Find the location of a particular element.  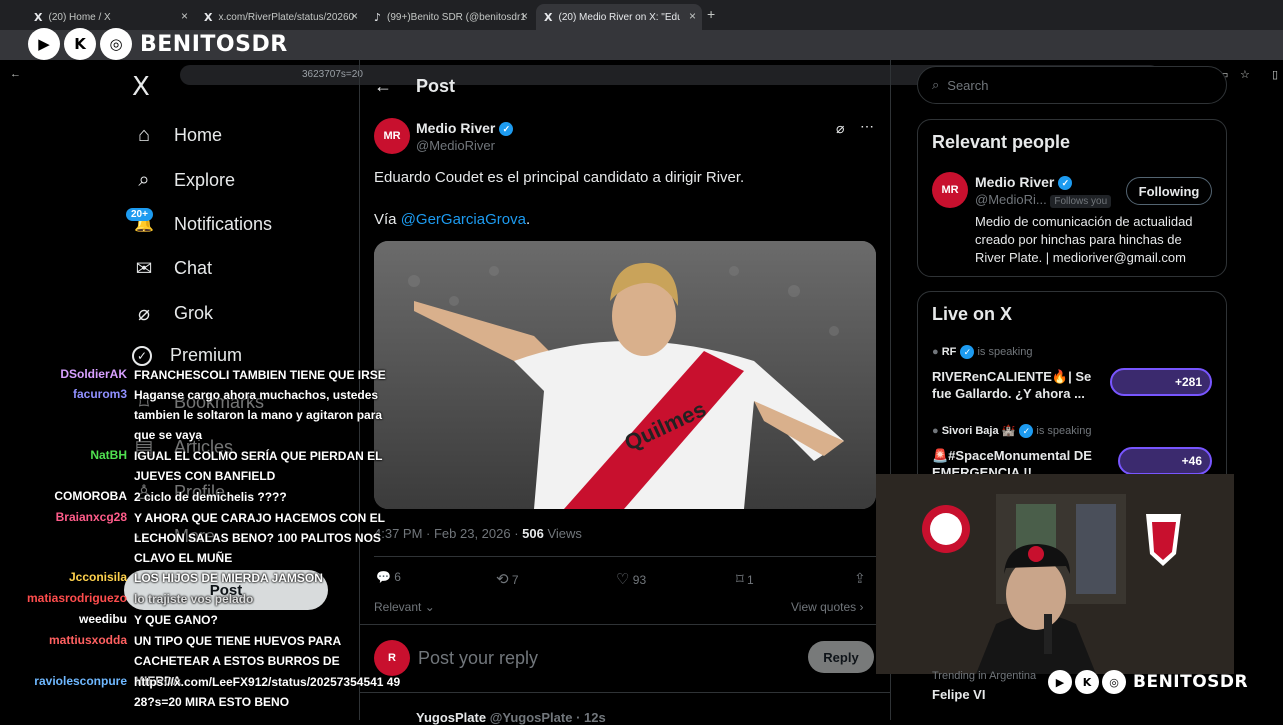

nav-premium: ✓ Premium is located at coordinates (187, 355).